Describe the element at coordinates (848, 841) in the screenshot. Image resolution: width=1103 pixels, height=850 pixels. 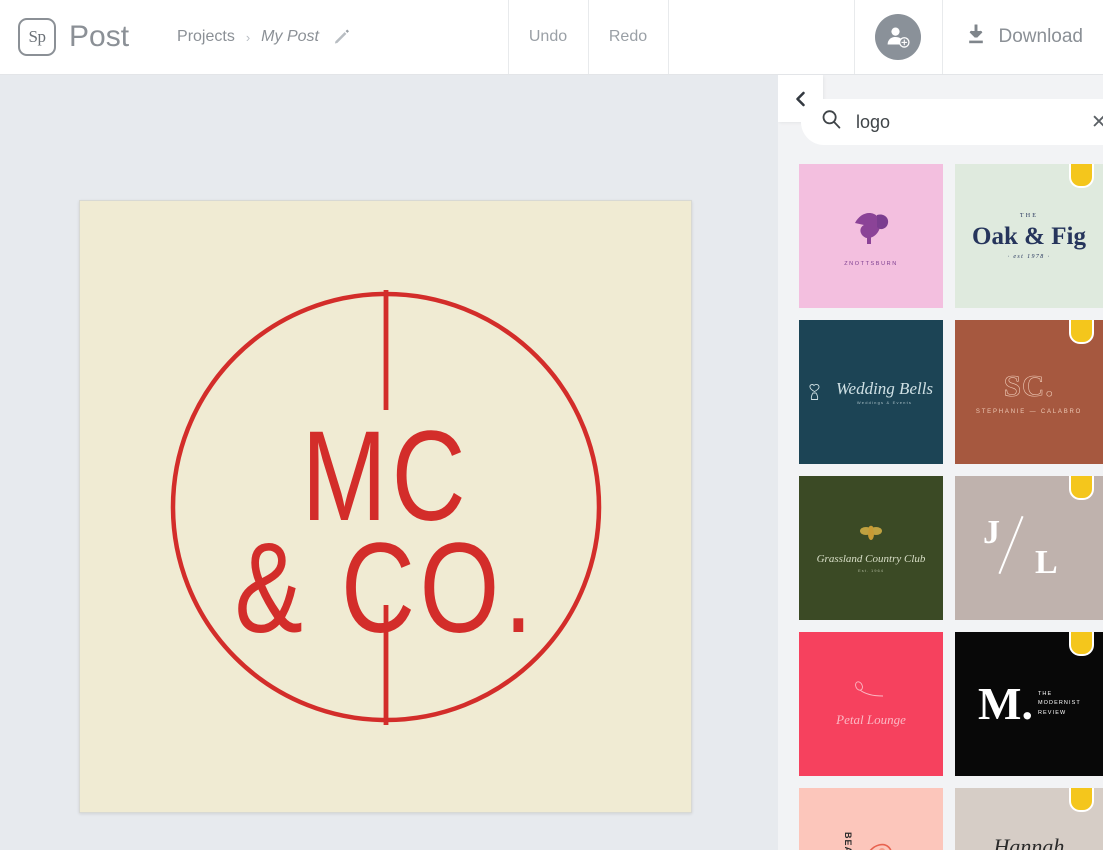
I see `template-caption: BEAUTY` at that location.